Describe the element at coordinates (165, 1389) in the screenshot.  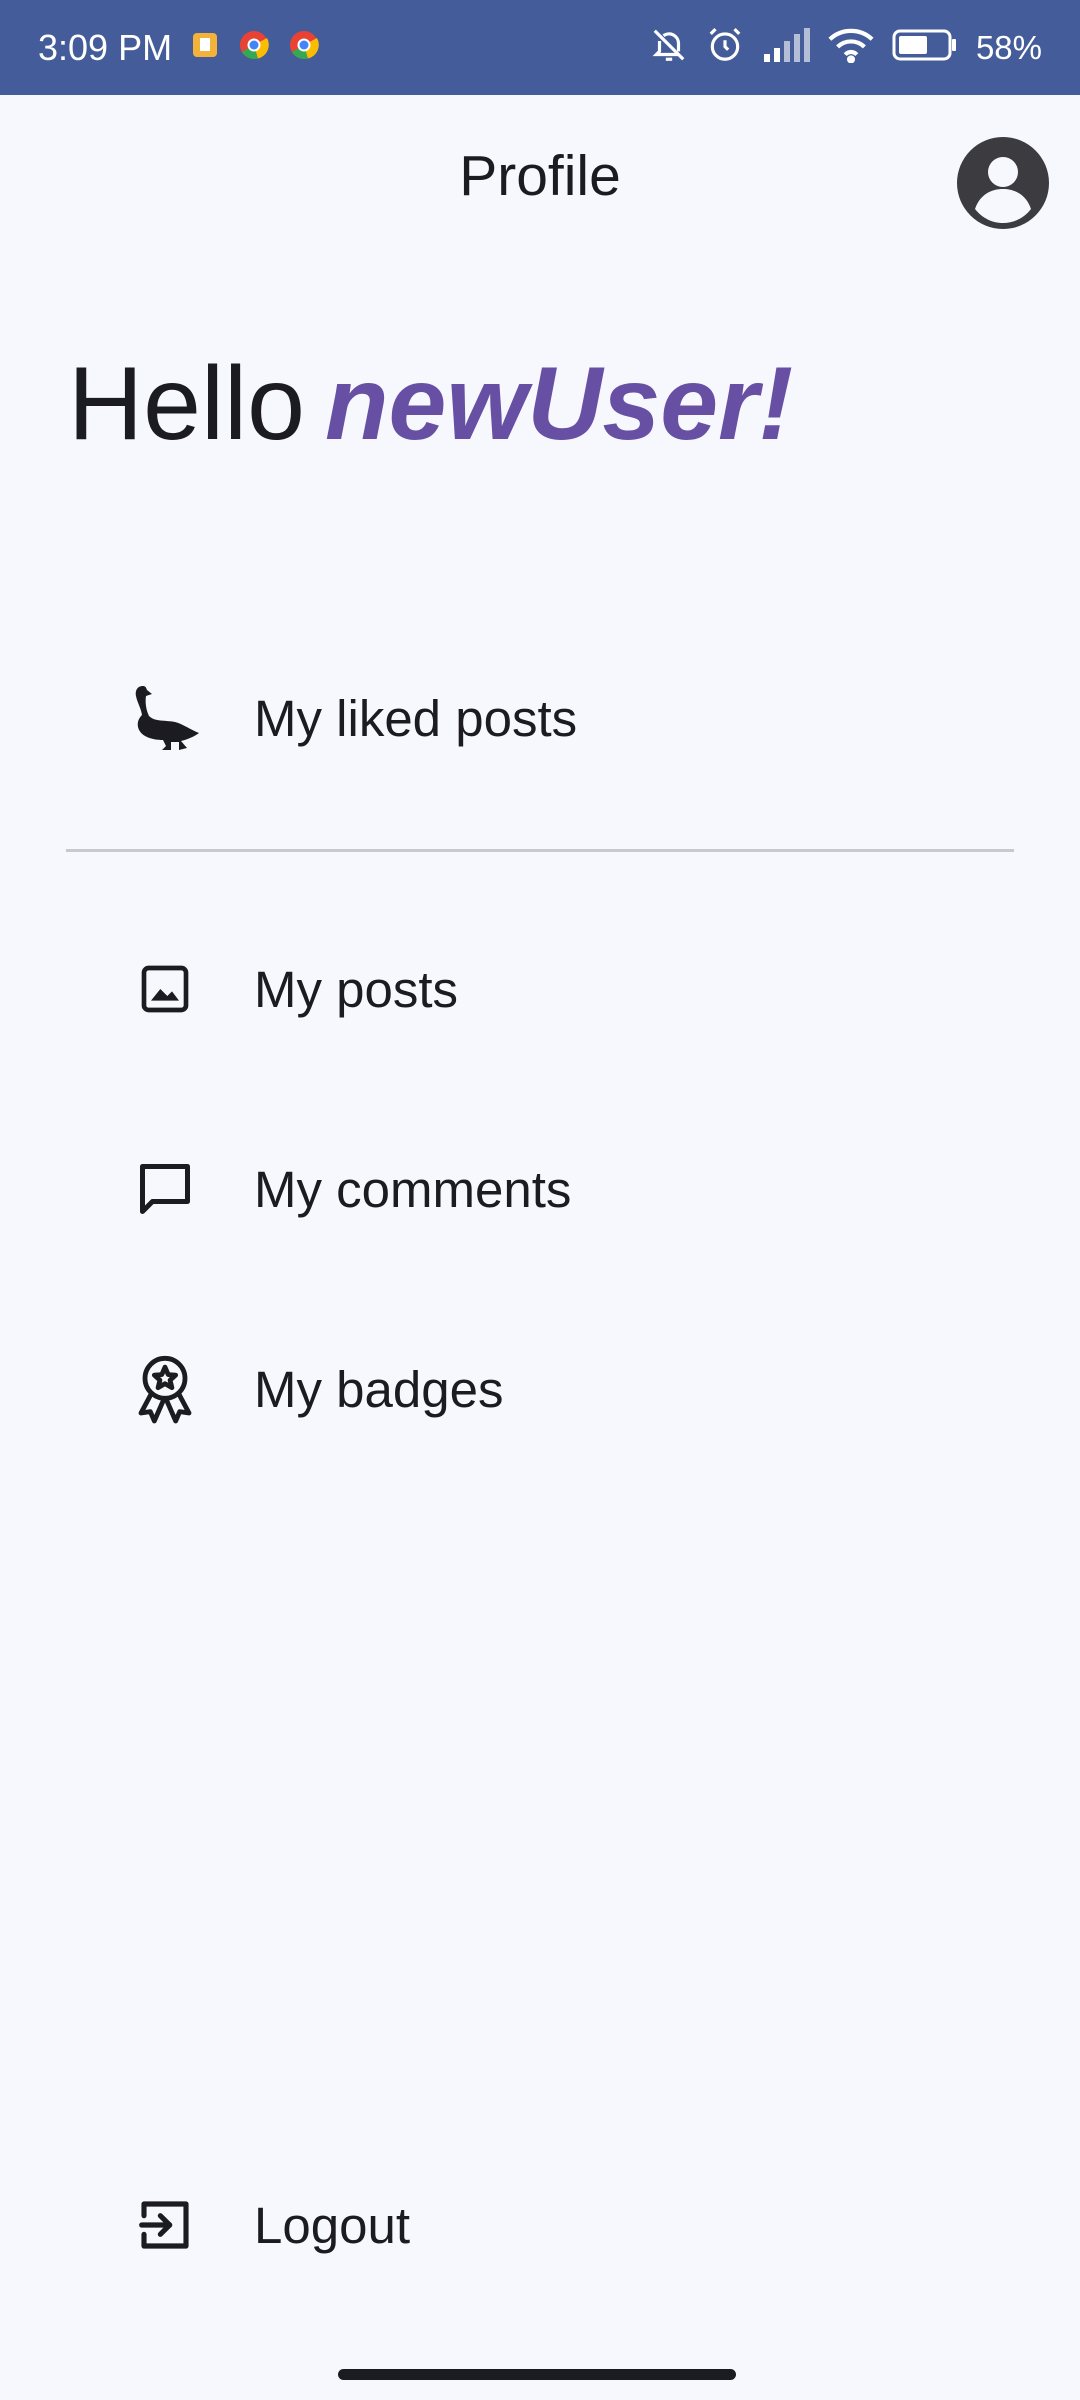
I see `badge-icon` at that location.